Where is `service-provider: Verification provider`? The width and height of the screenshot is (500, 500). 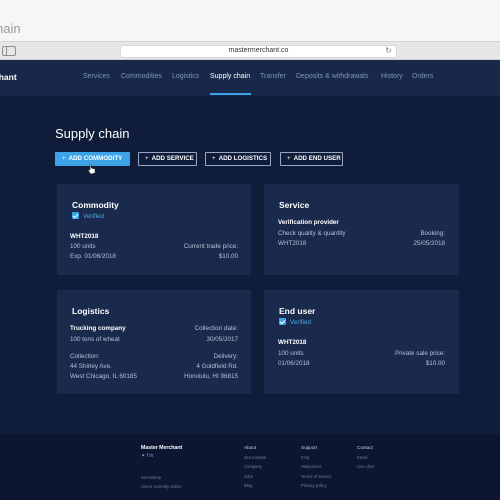 service-provider: Verification provider is located at coordinates (308, 222).